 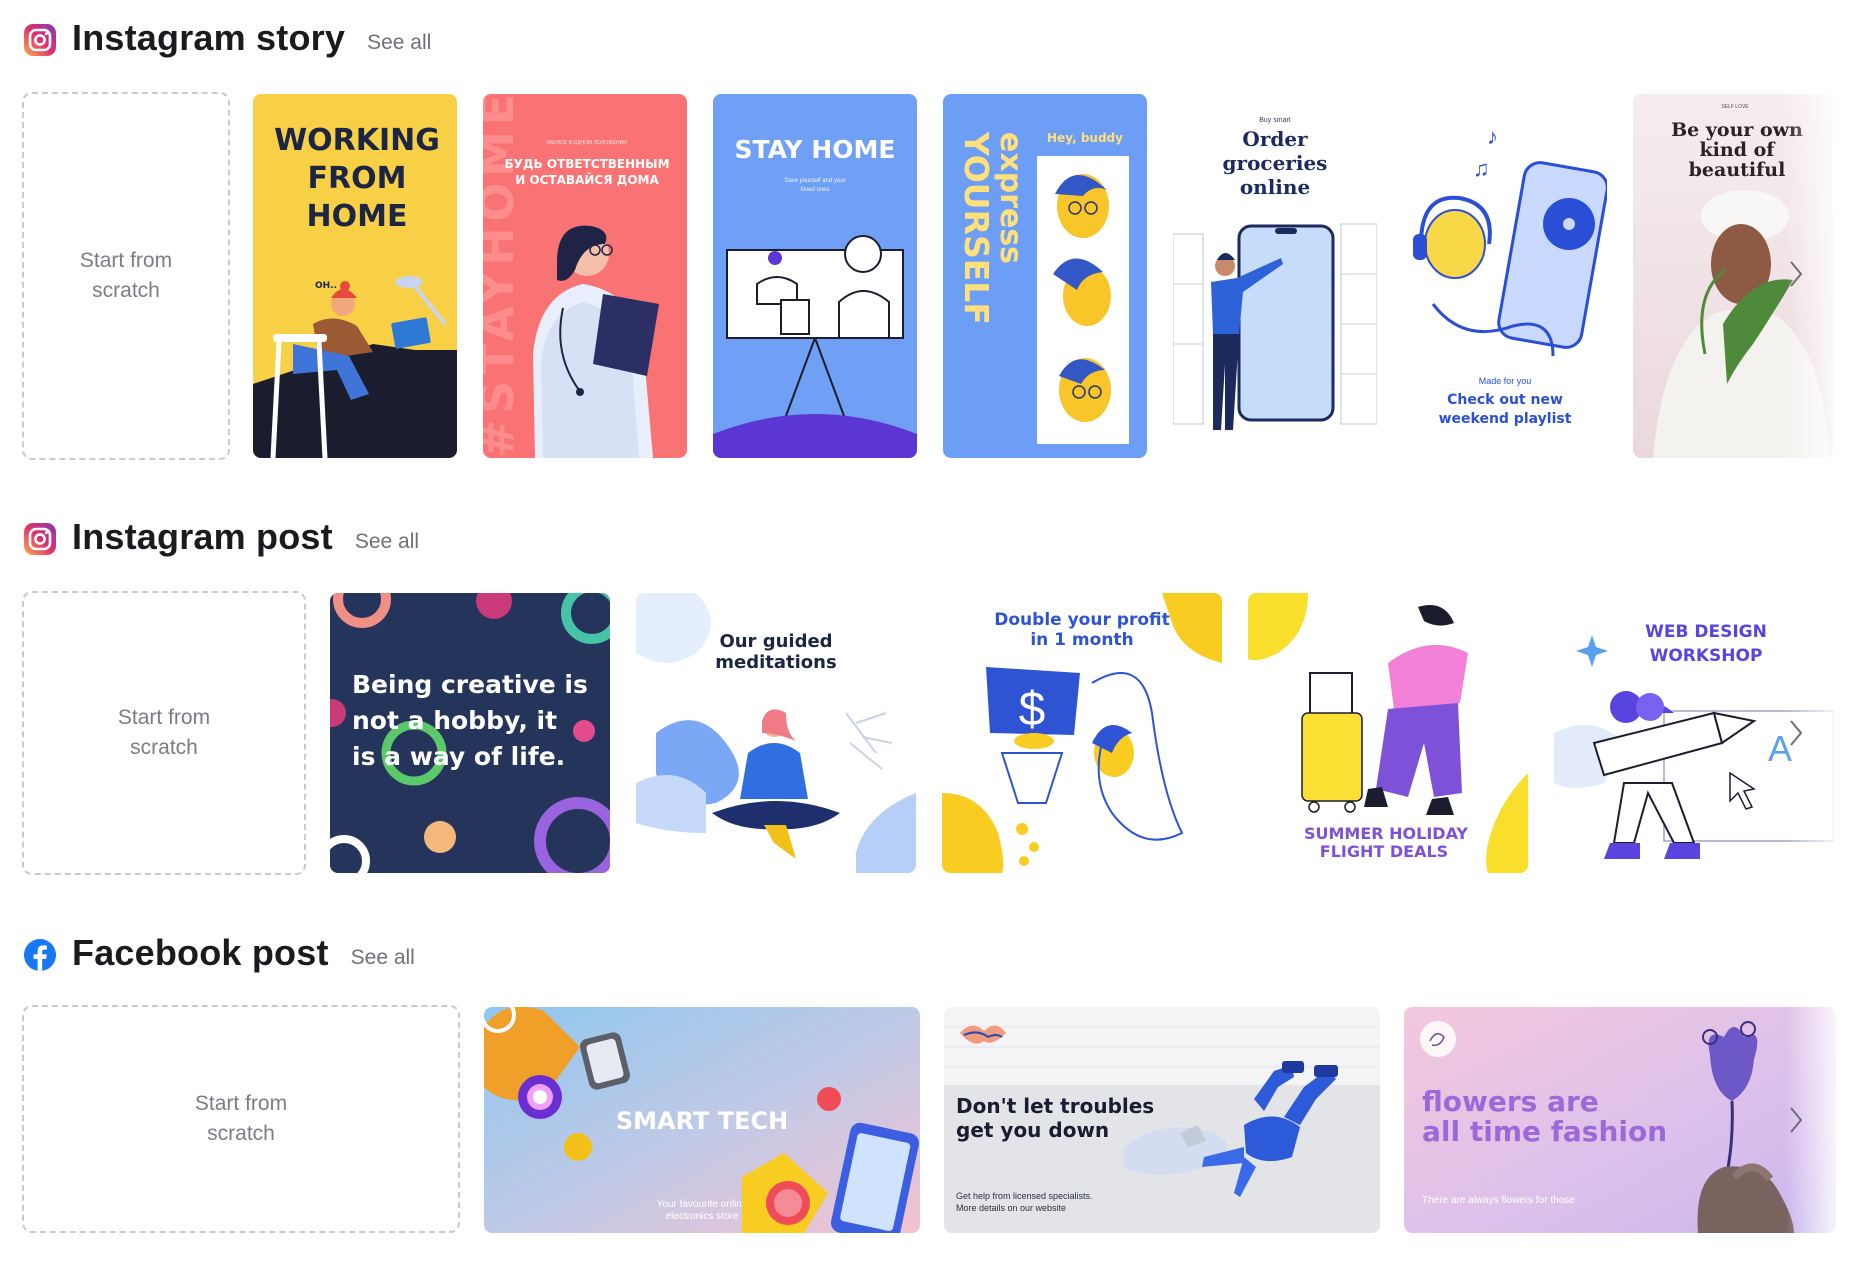 What do you see at coordinates (126, 276) in the screenshot?
I see `start-from-scratch-story: Start from scratch` at bounding box center [126, 276].